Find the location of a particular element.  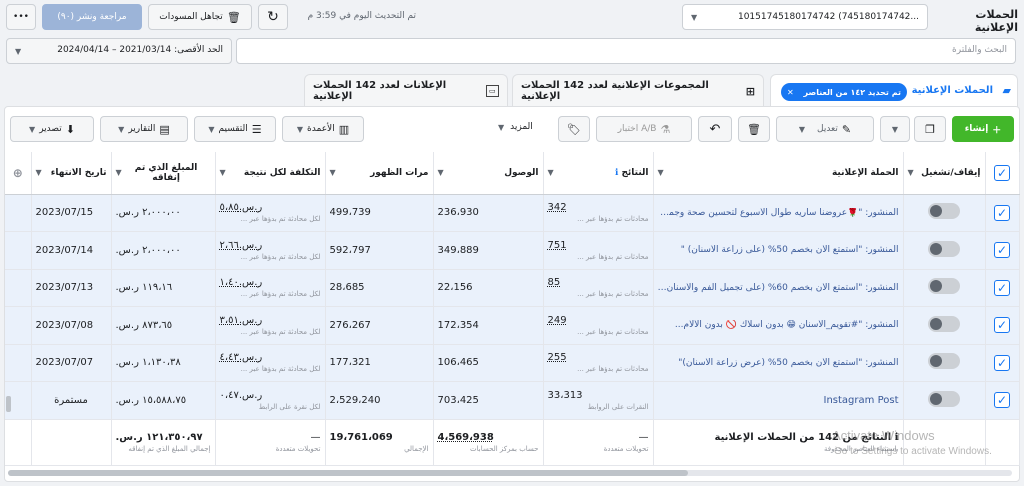

close-icon: ✕ is located at coordinates (790, 92).